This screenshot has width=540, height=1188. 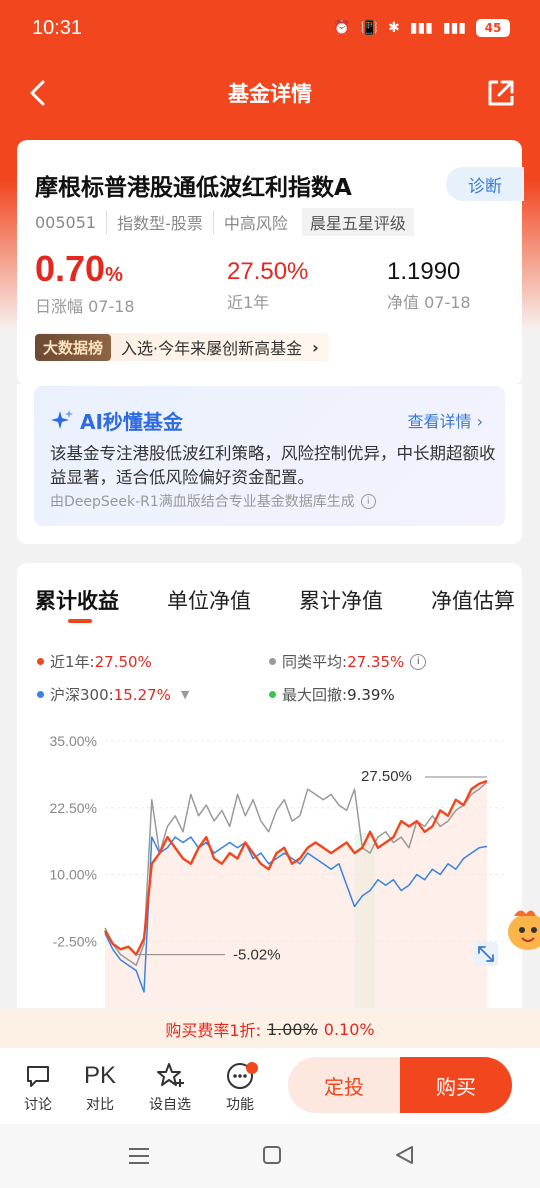 I want to click on signal-5g-icon: ▮▮▮, so click(x=421, y=28).